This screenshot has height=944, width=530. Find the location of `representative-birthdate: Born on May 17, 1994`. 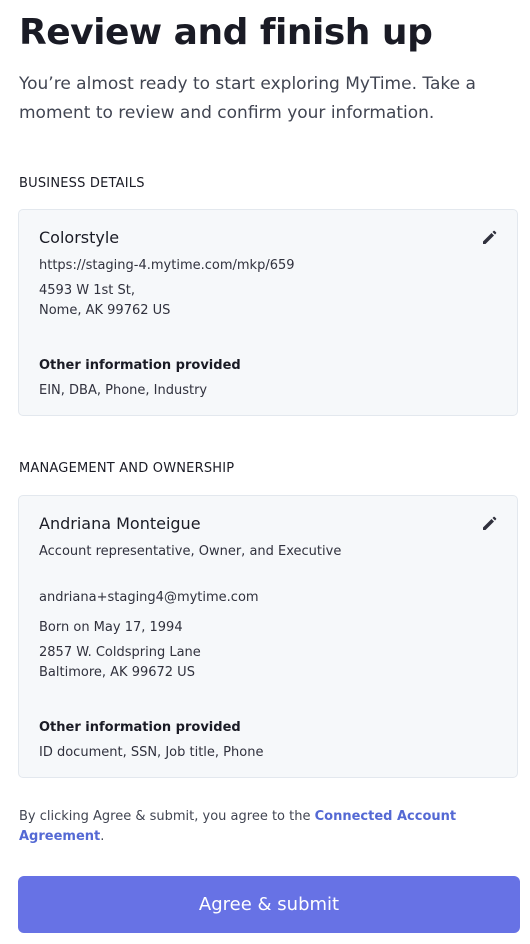

representative-birthdate: Born on May 17, 1994 is located at coordinates (111, 627).